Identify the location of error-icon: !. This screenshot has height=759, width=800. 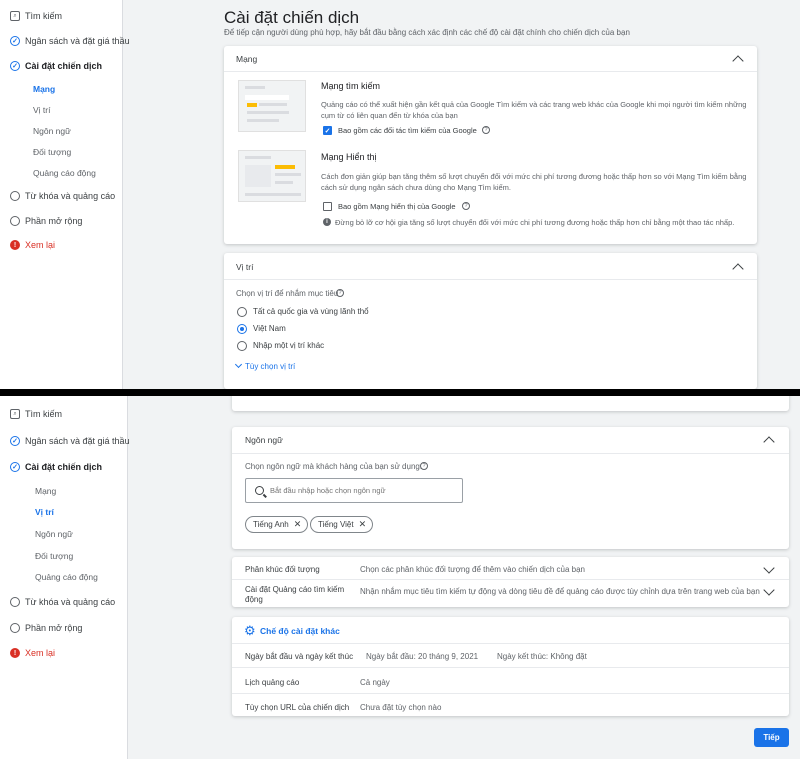
(15, 653).